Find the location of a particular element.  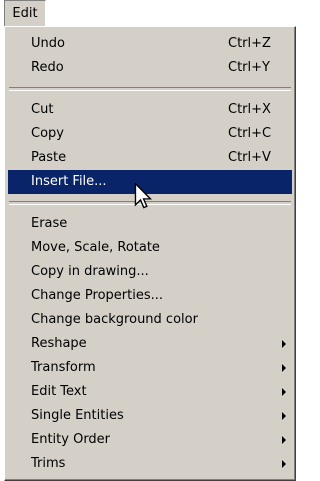

menu-item-label: Erase is located at coordinates (49, 223).